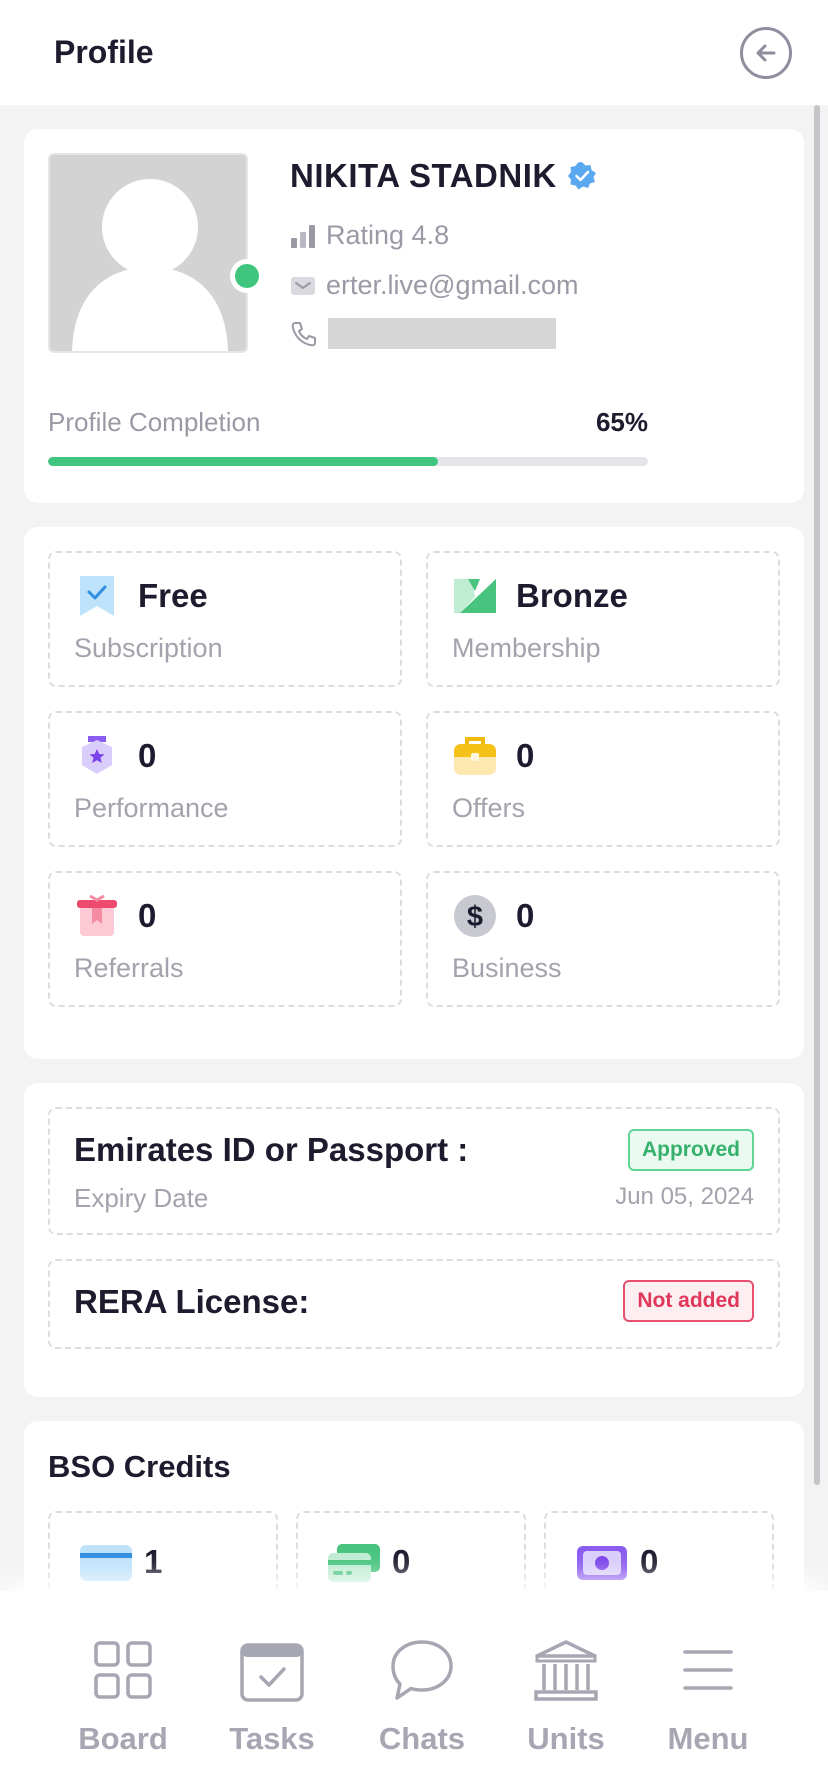  Describe the element at coordinates (104, 52) in the screenshot. I see `page-title: Profile` at that location.